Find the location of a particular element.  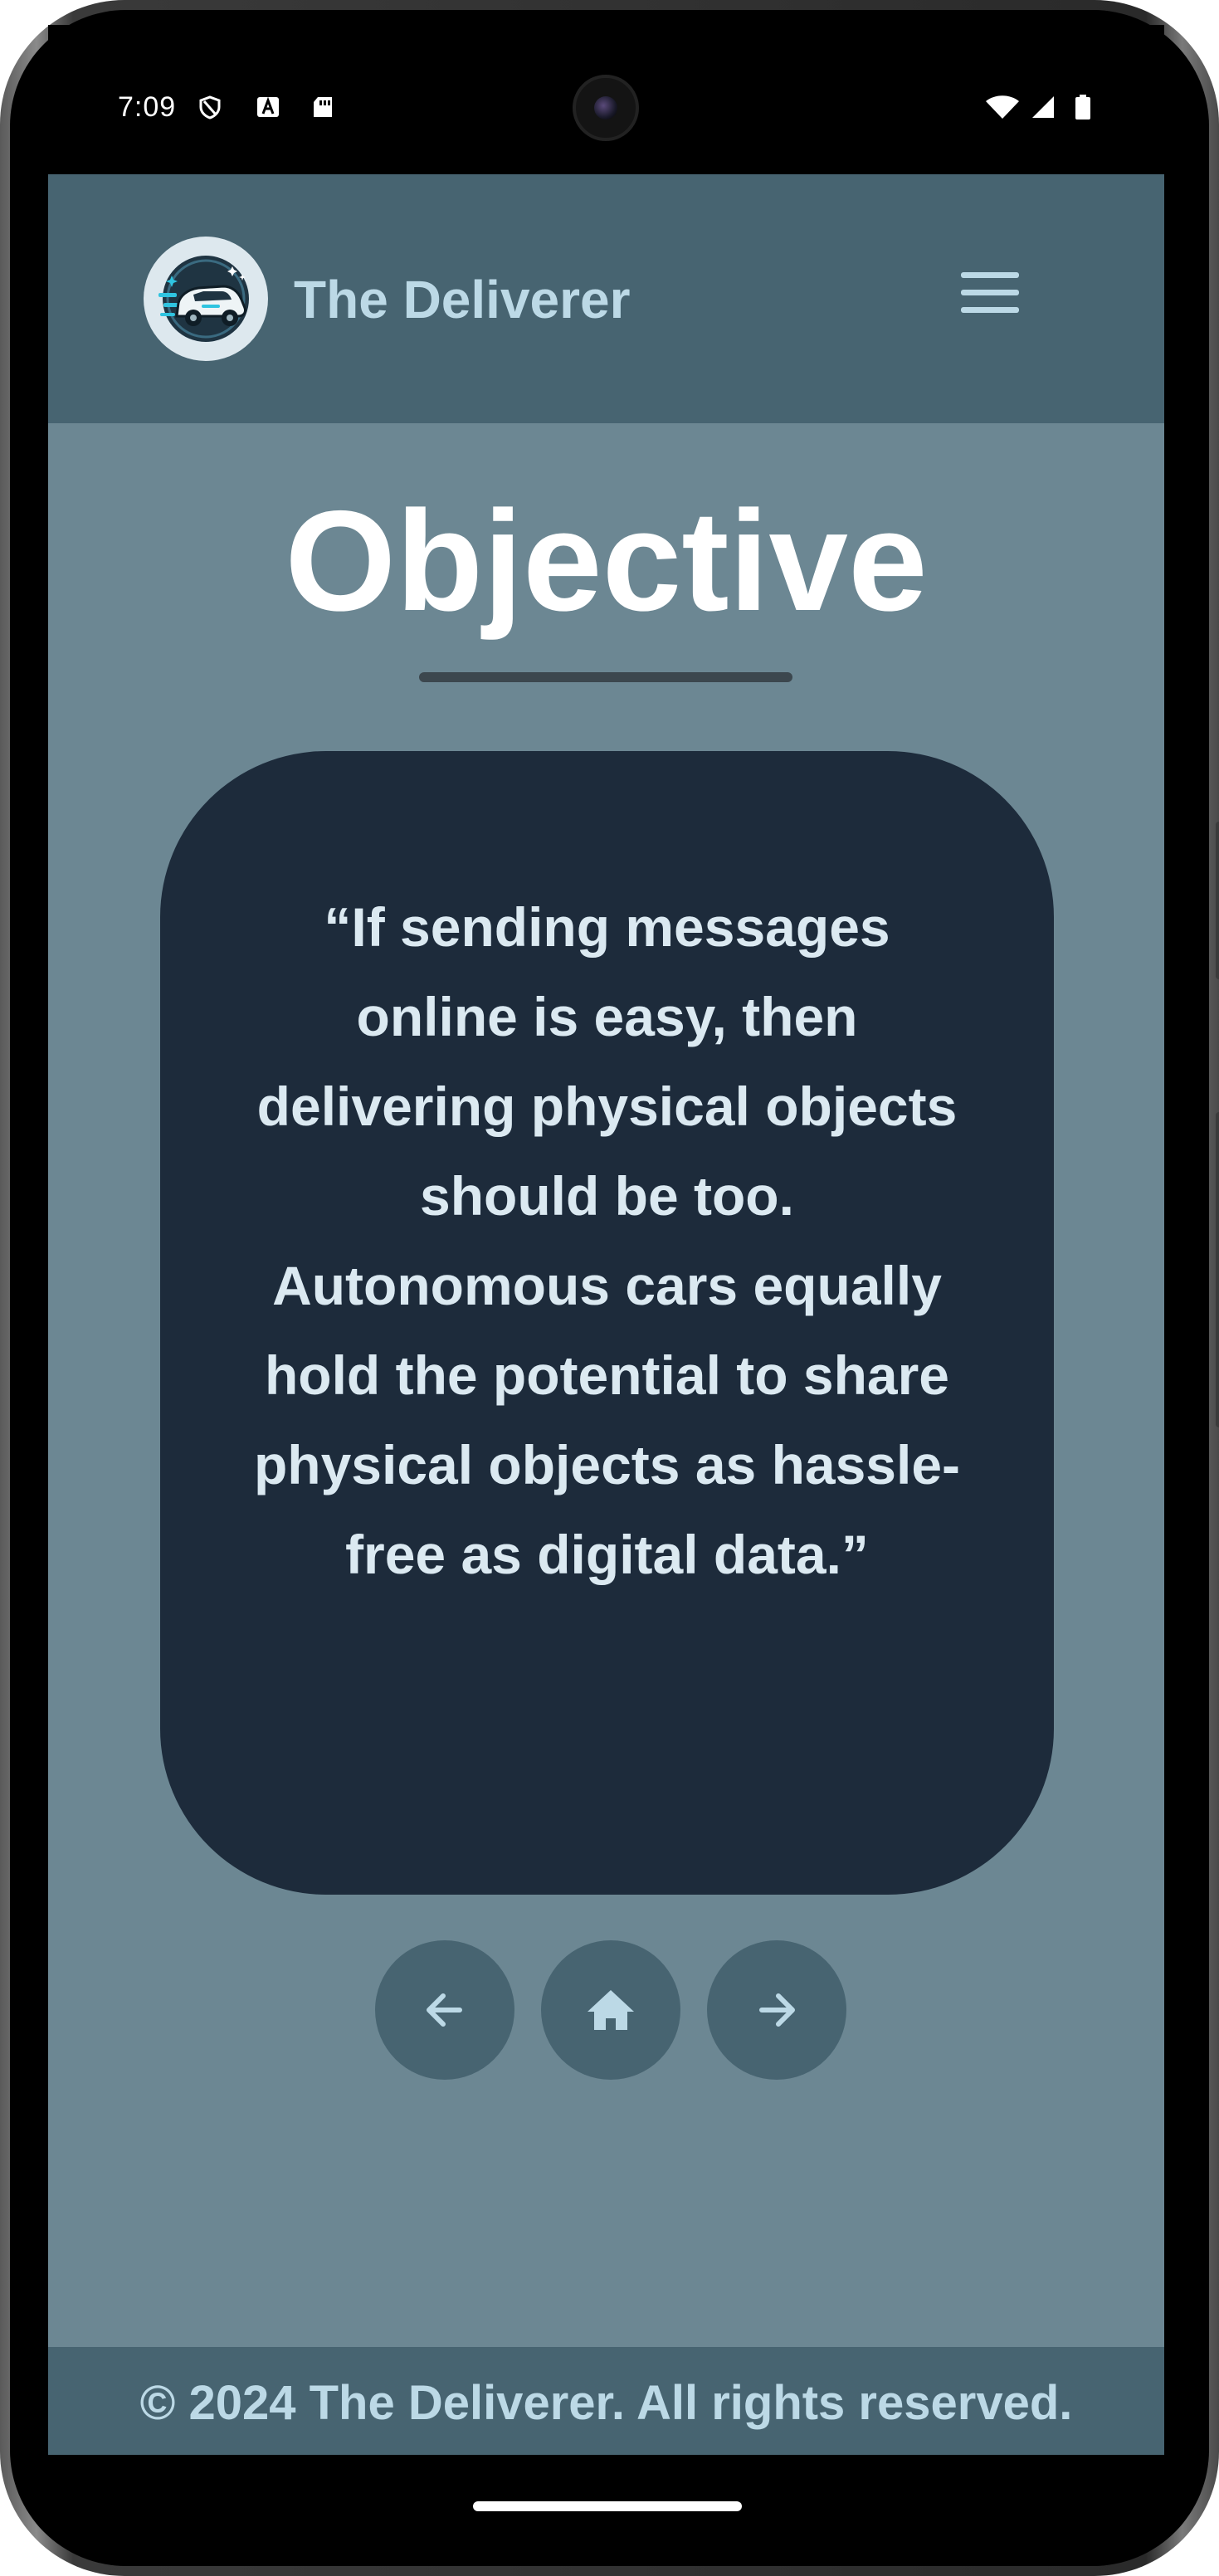

vpn-shield-icon is located at coordinates (210, 108).